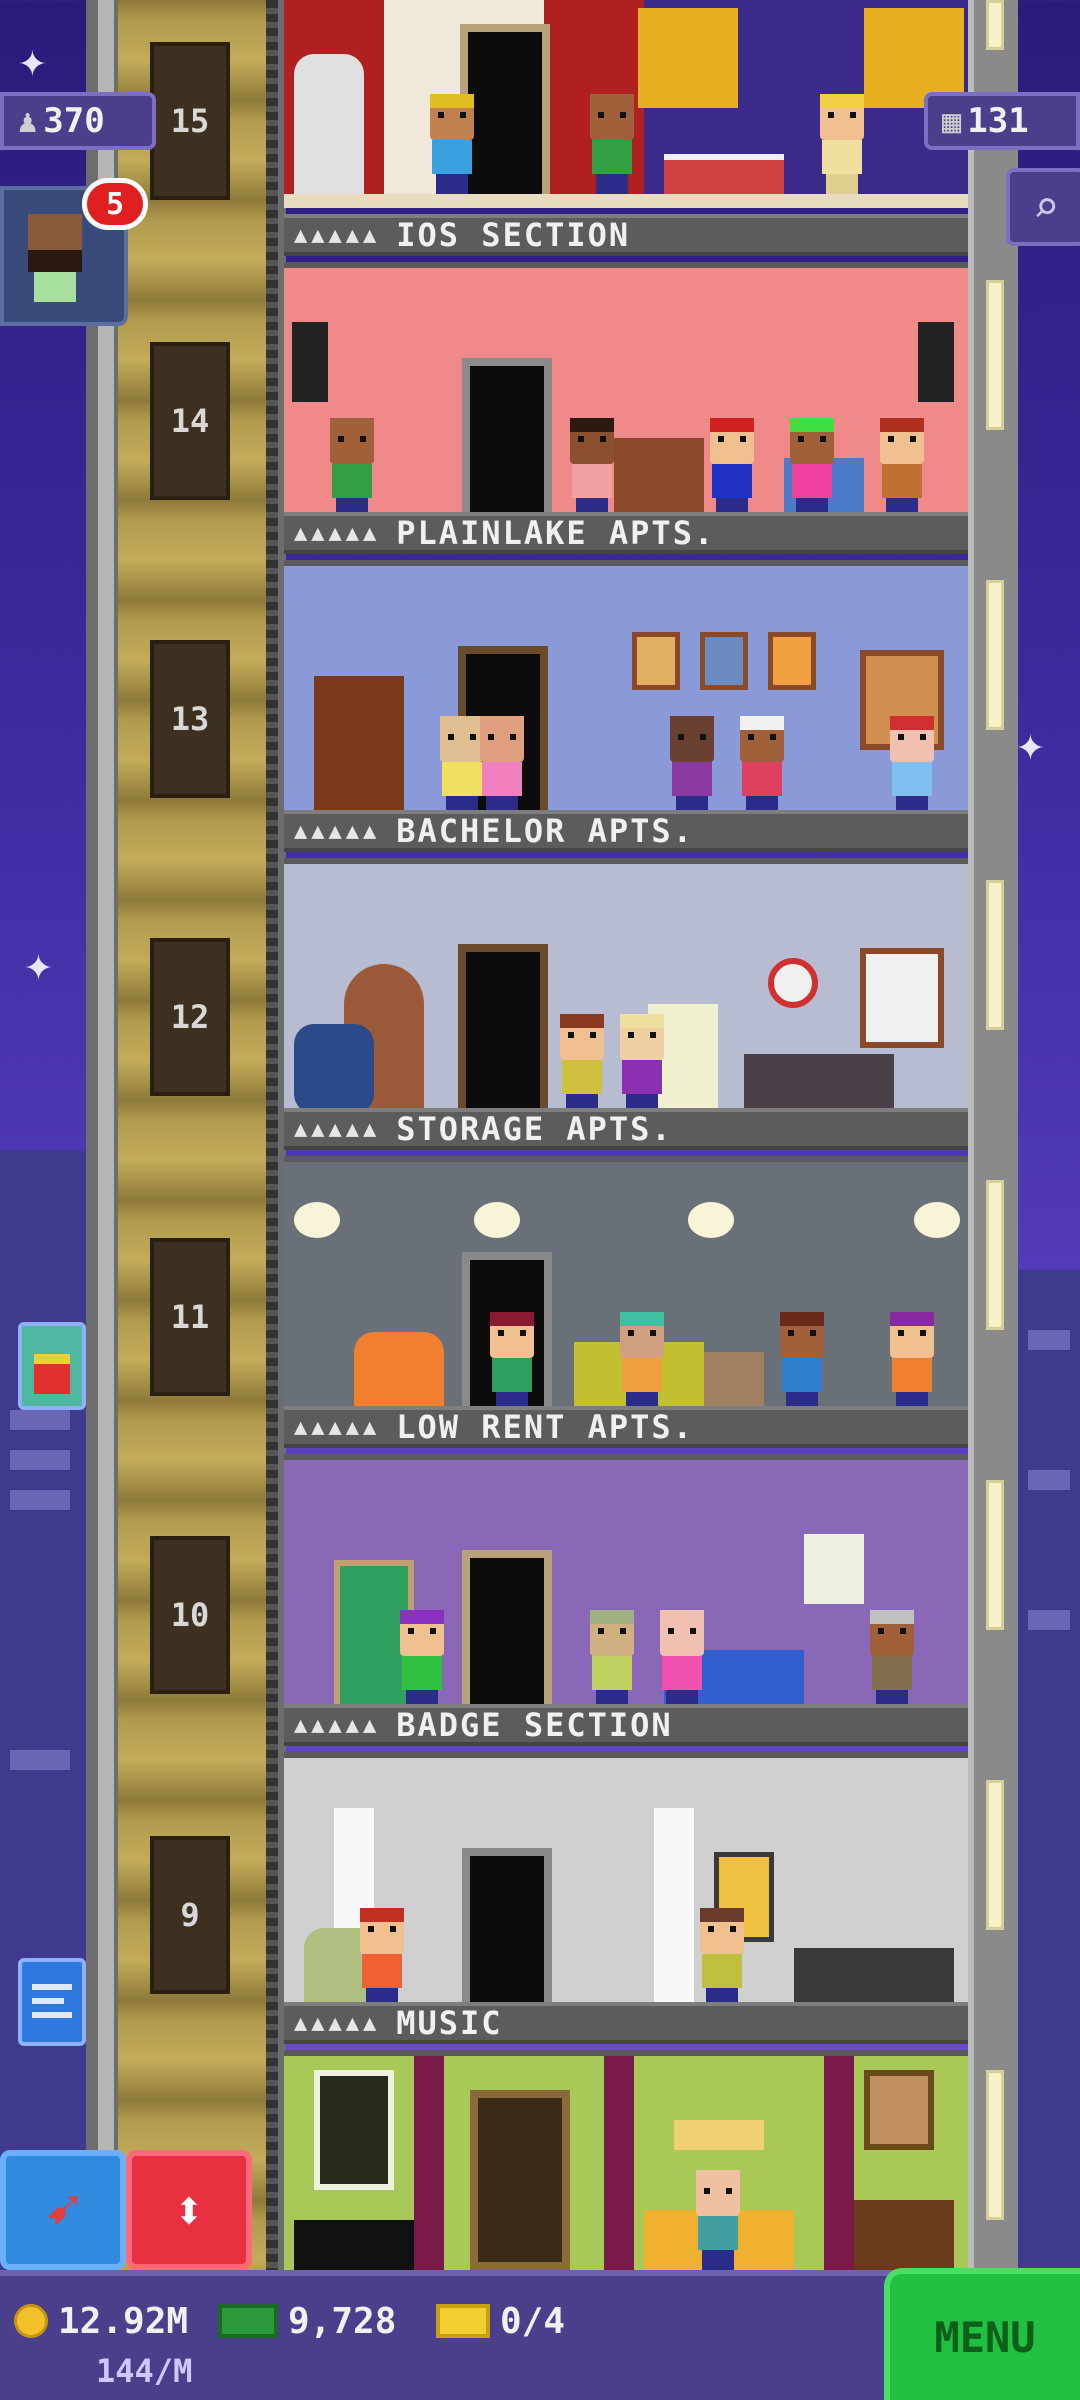 The height and width of the screenshot is (2400, 1080). What do you see at coordinates (32, 60) in the screenshot?
I see `star-decoration: ✦` at bounding box center [32, 60].